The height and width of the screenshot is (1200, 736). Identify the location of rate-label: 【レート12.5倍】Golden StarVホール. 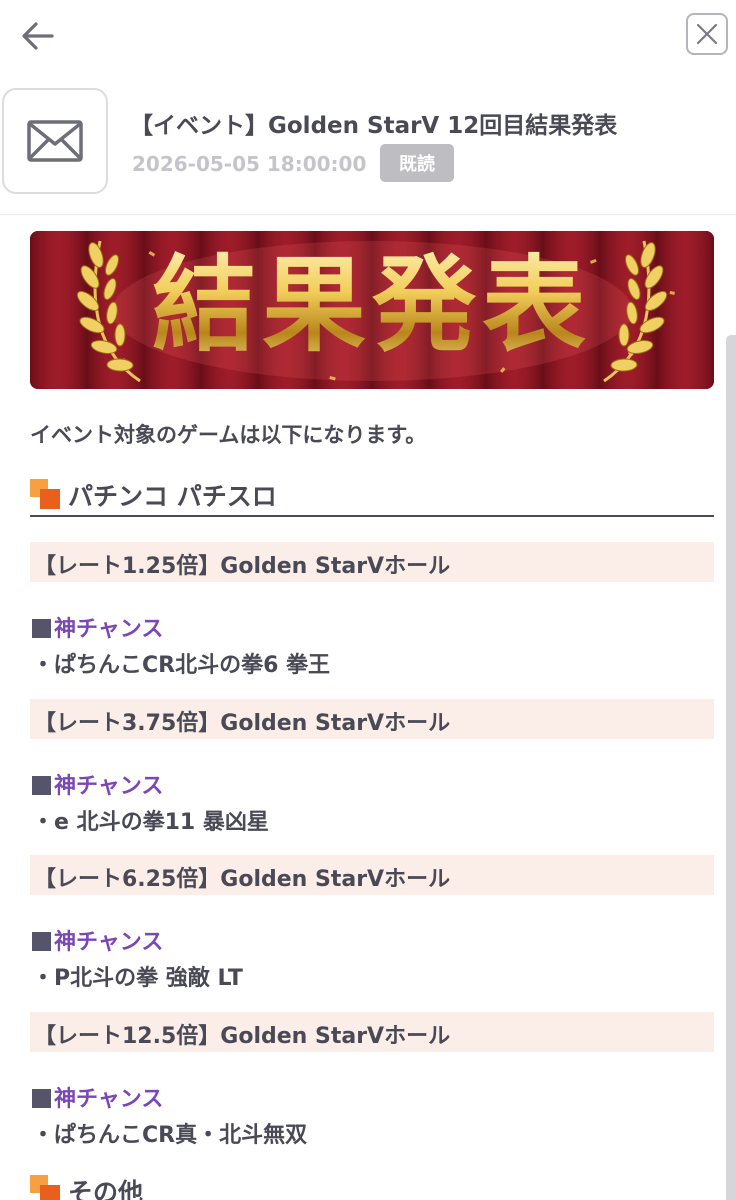
(242, 1036).